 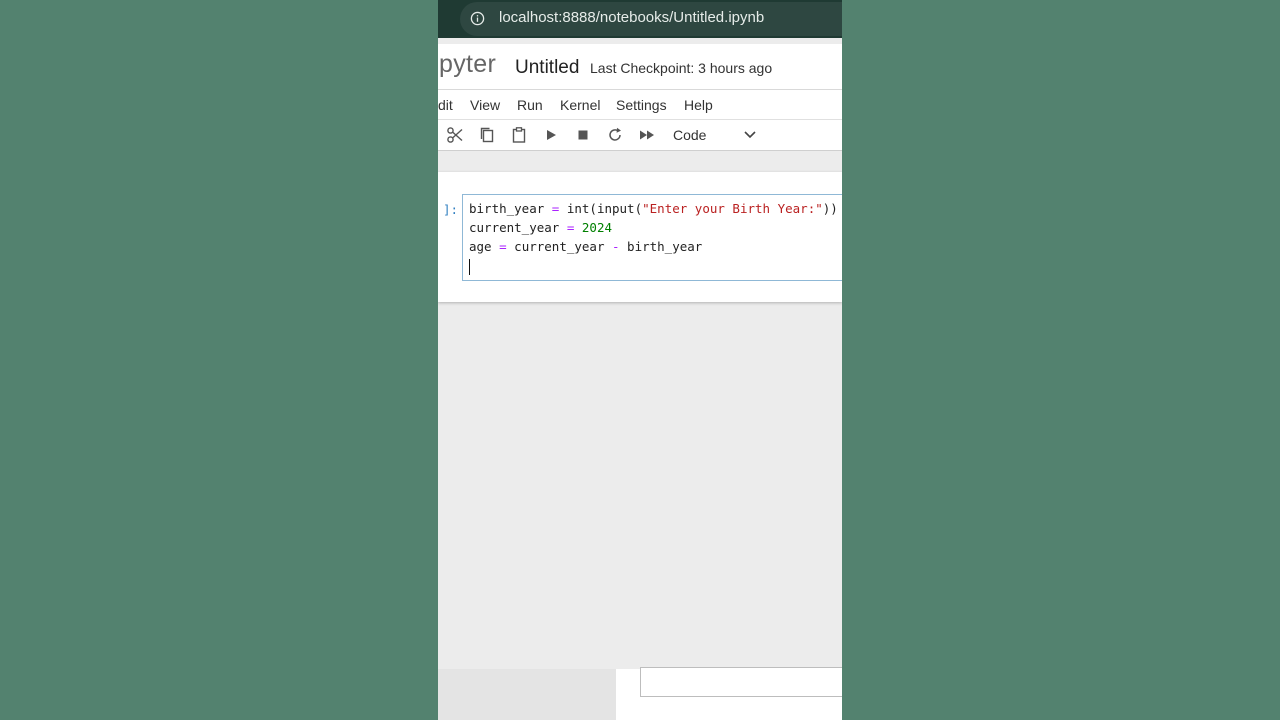 I want to click on code-line: current_year = 2024, so click(x=540, y=227).